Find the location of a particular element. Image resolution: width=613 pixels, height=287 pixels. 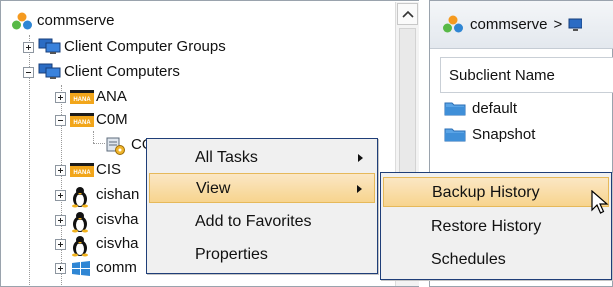

subclient-label: default is located at coordinates (495, 108).